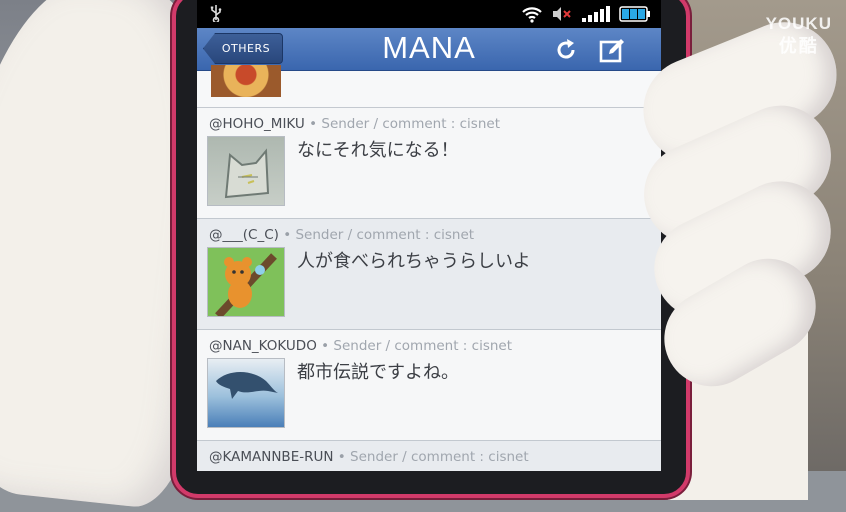 The height and width of the screenshot is (512, 846). Describe the element at coordinates (798, 46) in the screenshot. I see `watermark-line2: 优酷` at that location.